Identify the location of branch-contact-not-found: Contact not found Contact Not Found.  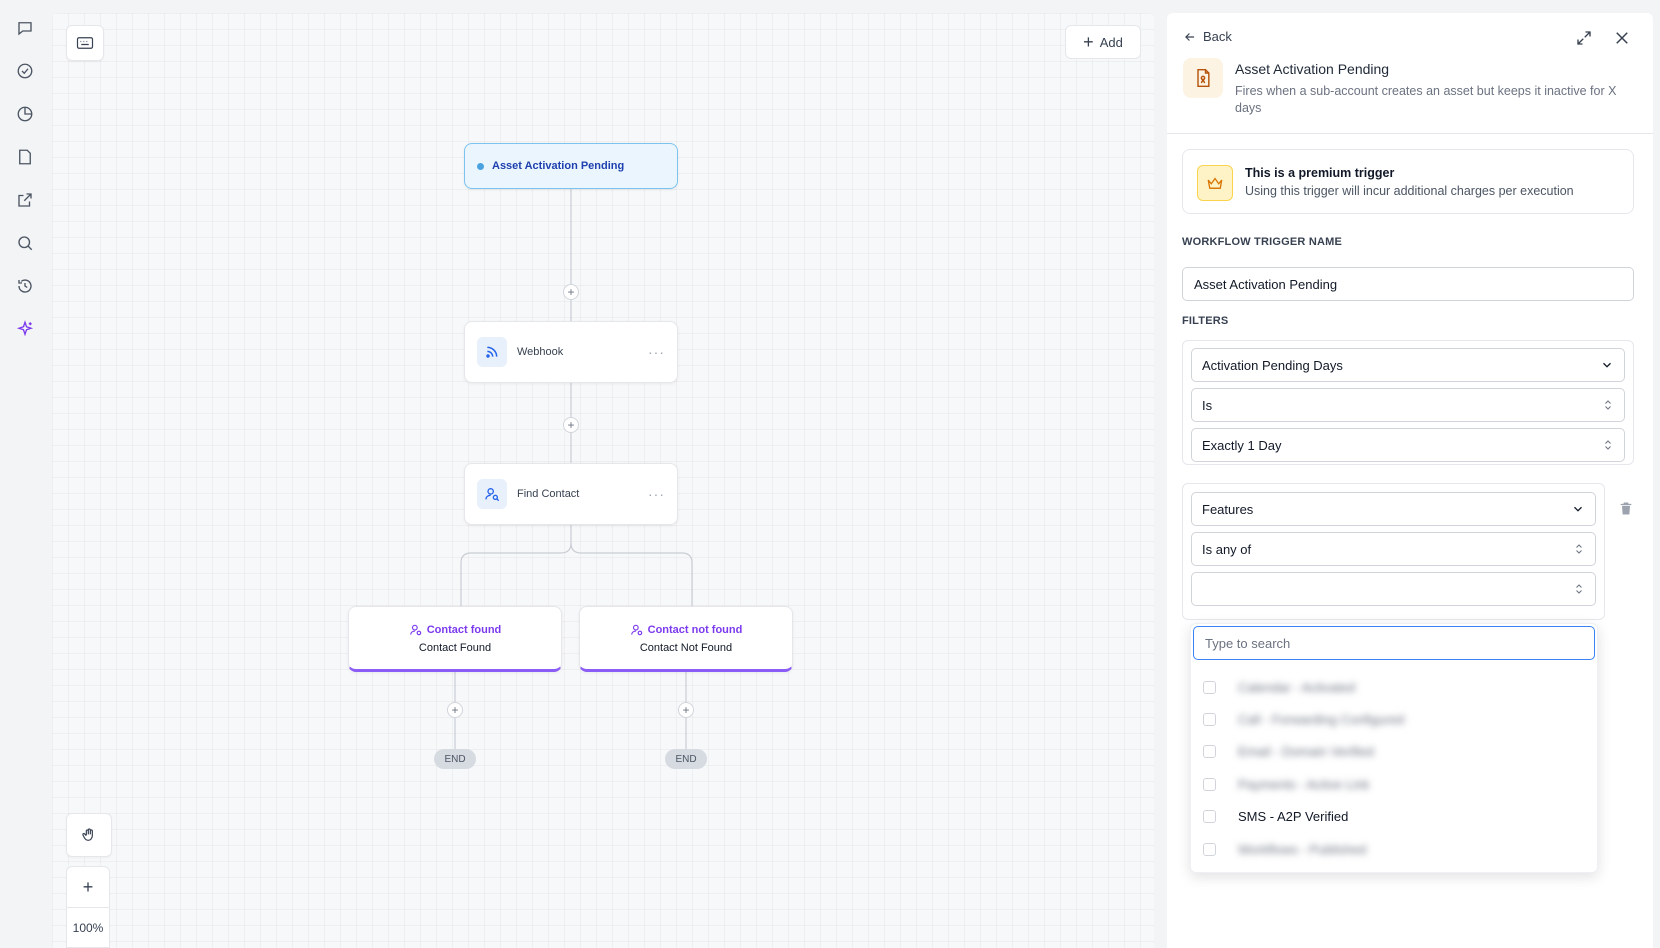
(686, 639).